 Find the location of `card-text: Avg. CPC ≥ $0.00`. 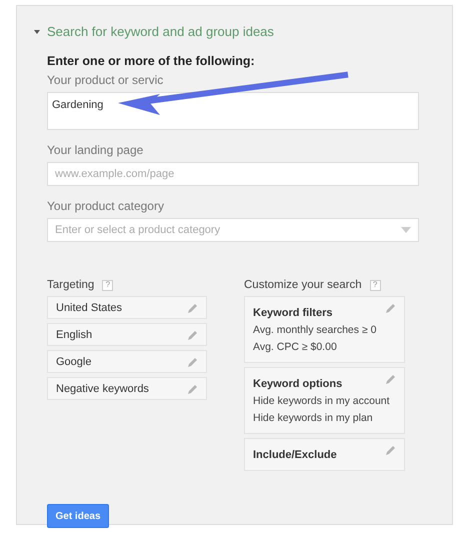

card-text: Avg. CPC ≥ $0.00 is located at coordinates (295, 347).